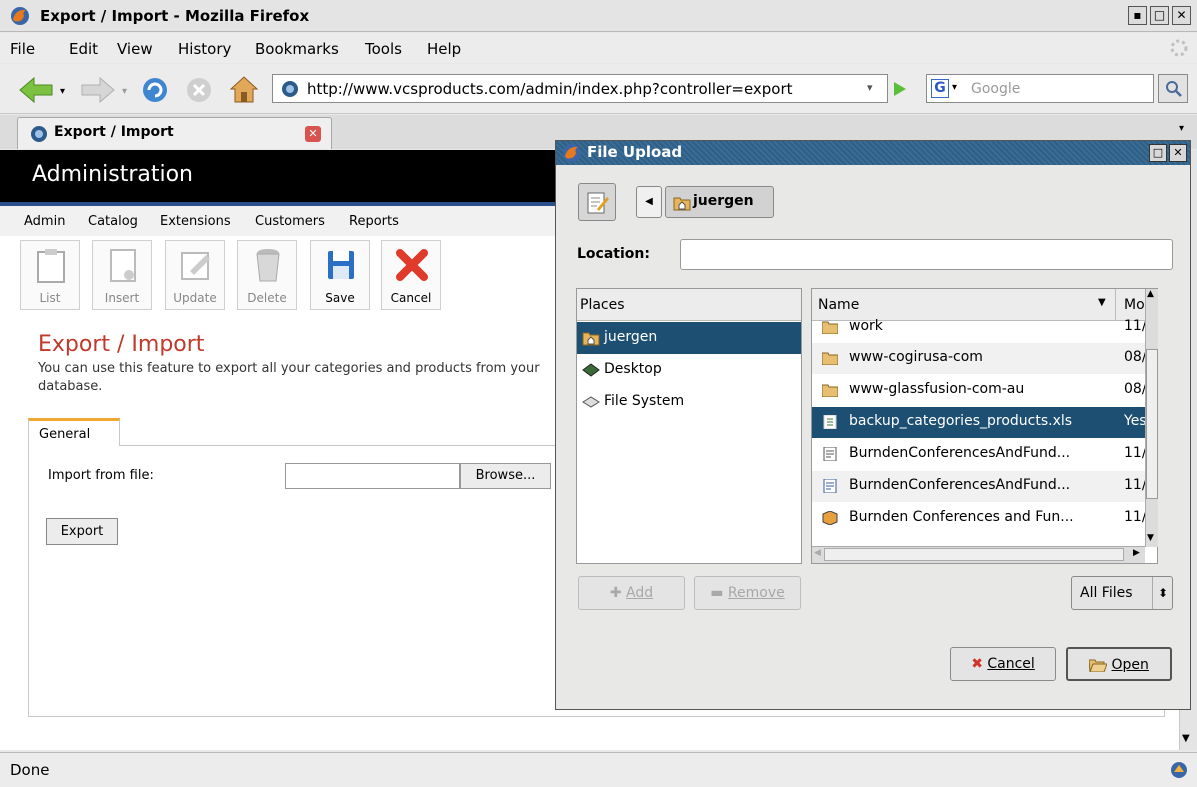 The width and height of the screenshot is (1197, 787). Describe the element at coordinates (98, 90) in the screenshot. I see `forward-arrow-icon` at that location.